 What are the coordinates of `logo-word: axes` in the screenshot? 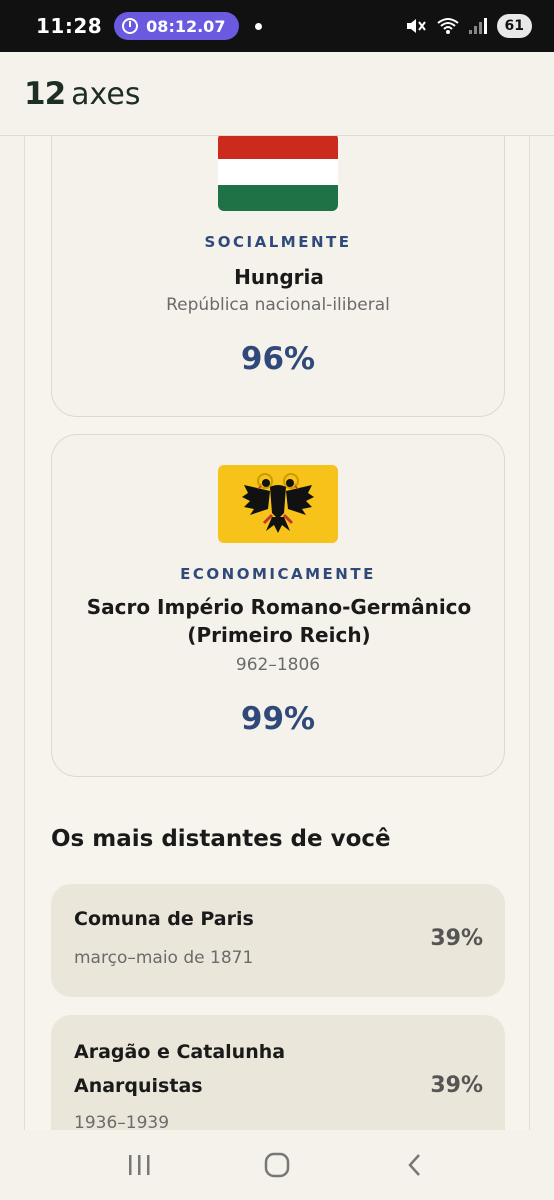 It's located at (106, 94).